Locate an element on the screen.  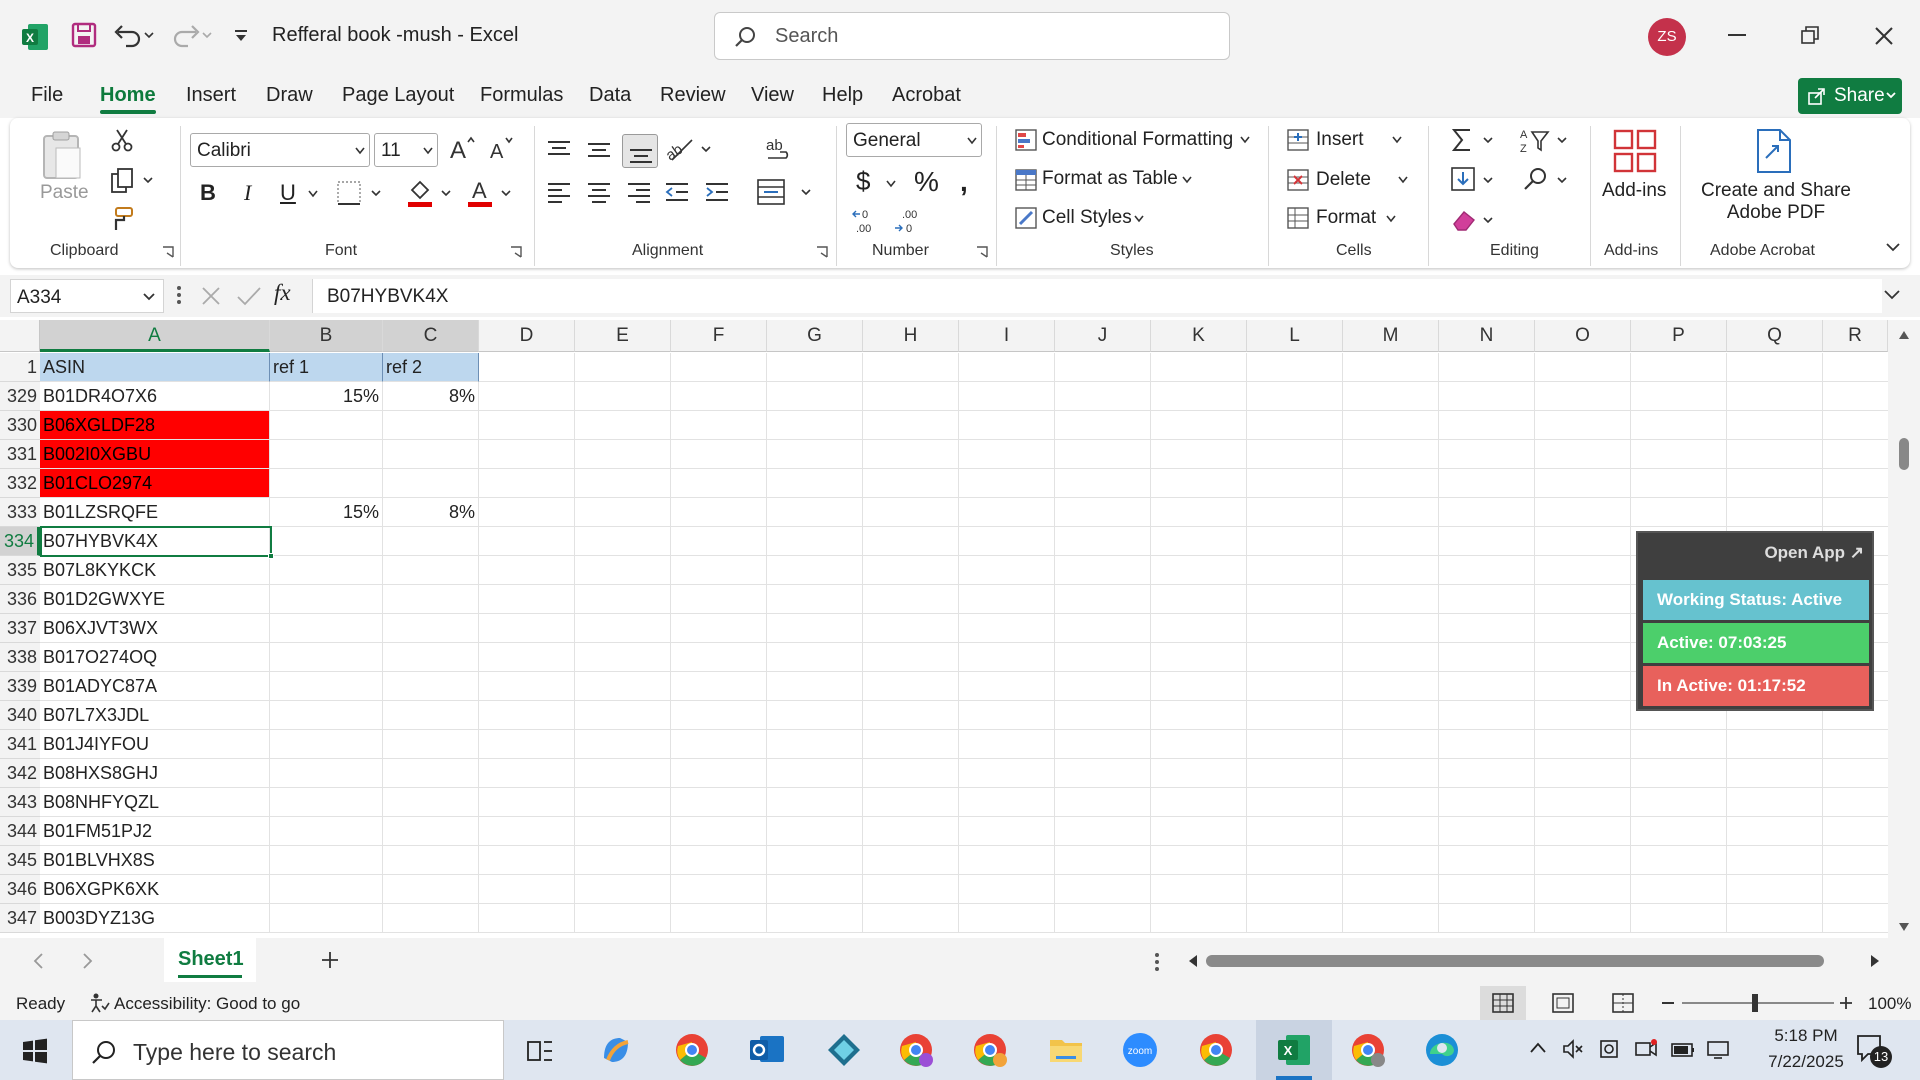
tab-draw: Draw is located at coordinates (289, 95).